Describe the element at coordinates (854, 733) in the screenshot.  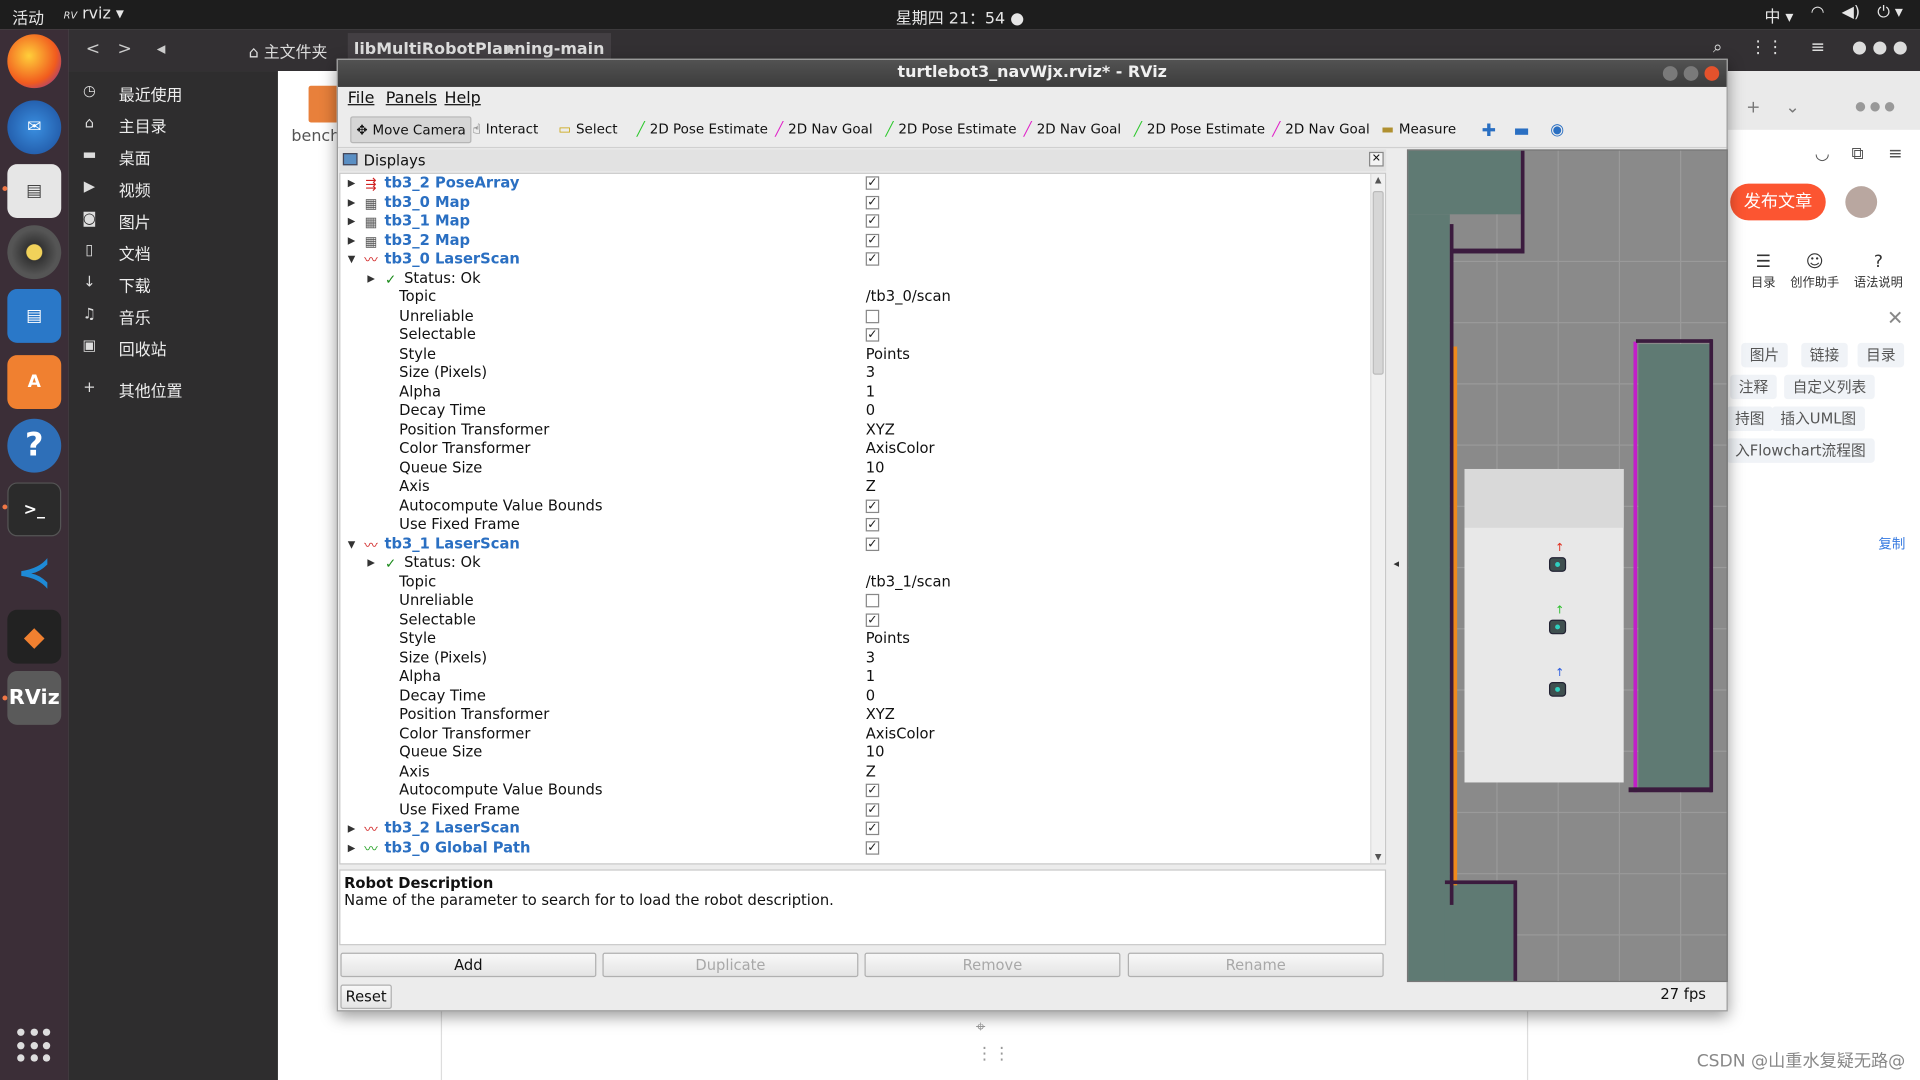
I see `property-row: Color Transformer AxisColor` at that location.